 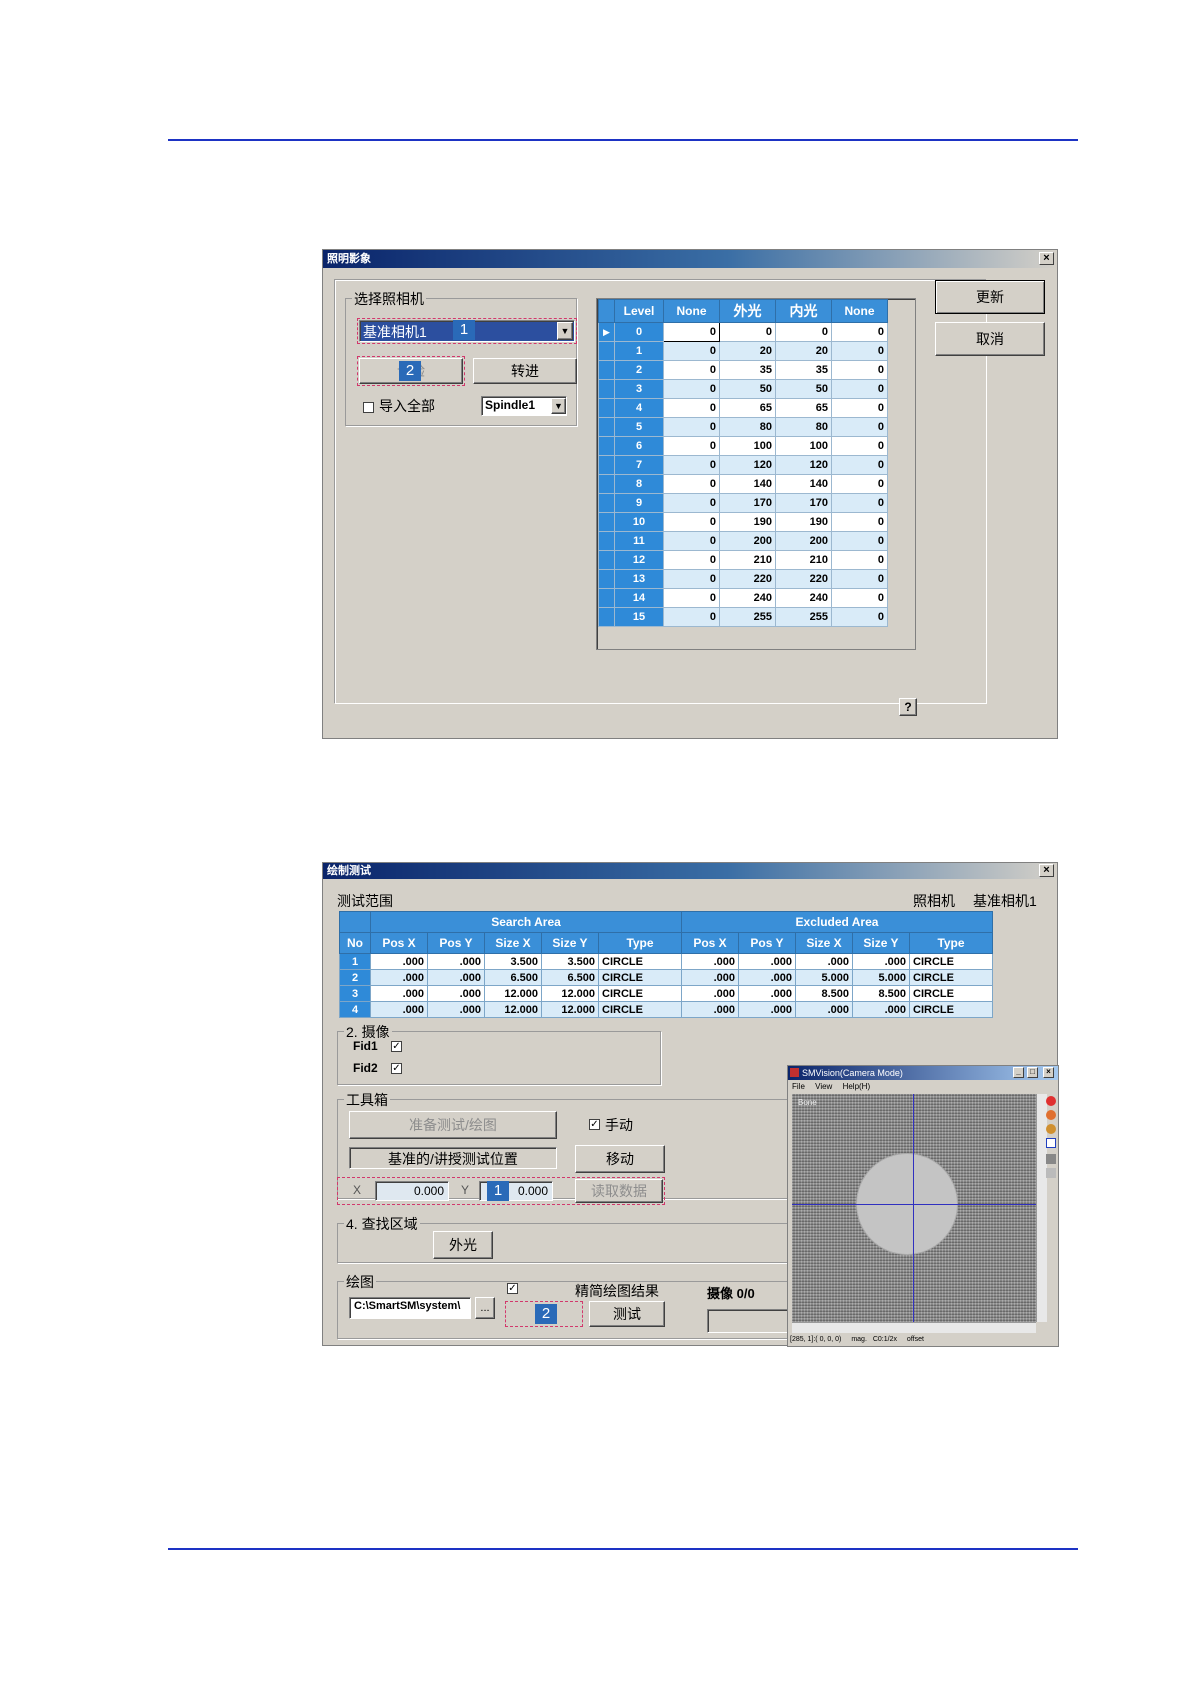 What do you see at coordinates (990, 339) in the screenshot?
I see `cancel-button: 取消` at bounding box center [990, 339].